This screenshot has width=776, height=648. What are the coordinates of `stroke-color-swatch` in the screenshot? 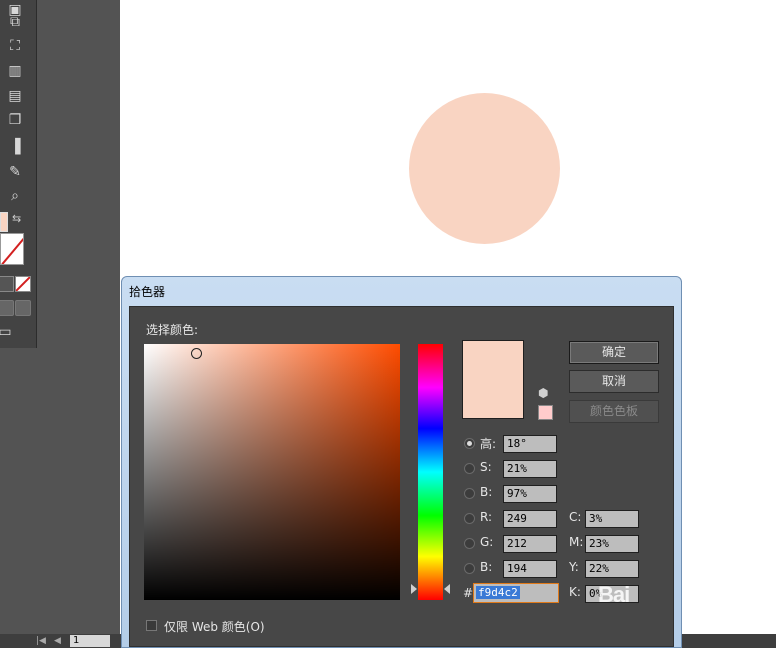 It's located at (12, 249).